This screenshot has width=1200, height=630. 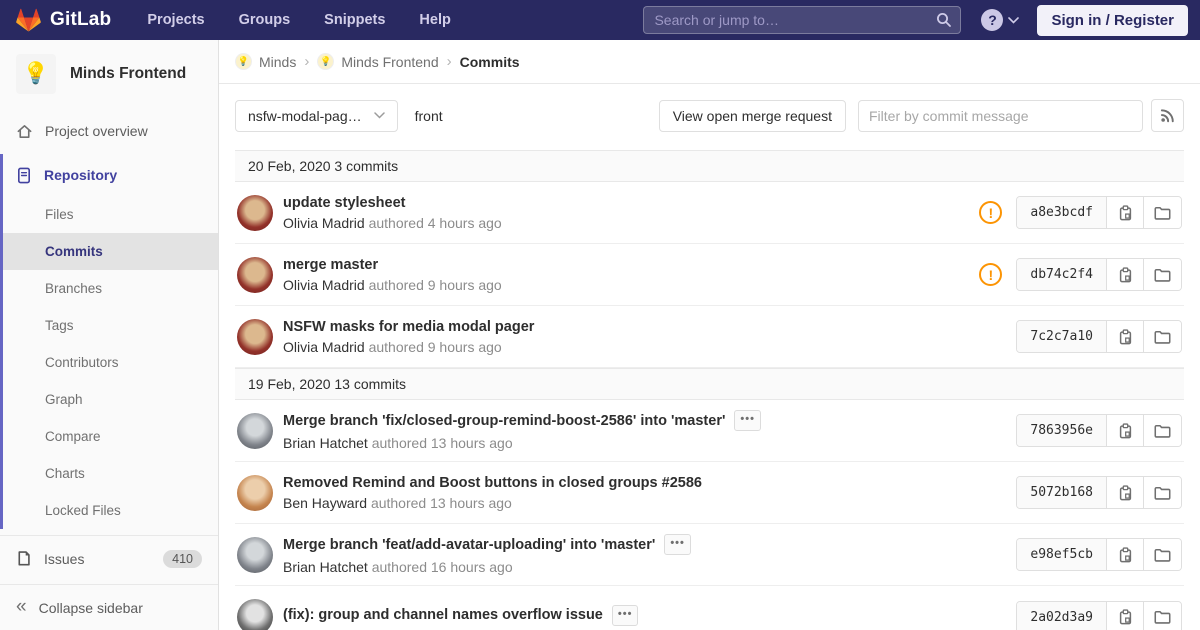 What do you see at coordinates (1062, 212) in the screenshot?
I see `commit-sha-link: a8e3bcdf` at bounding box center [1062, 212].